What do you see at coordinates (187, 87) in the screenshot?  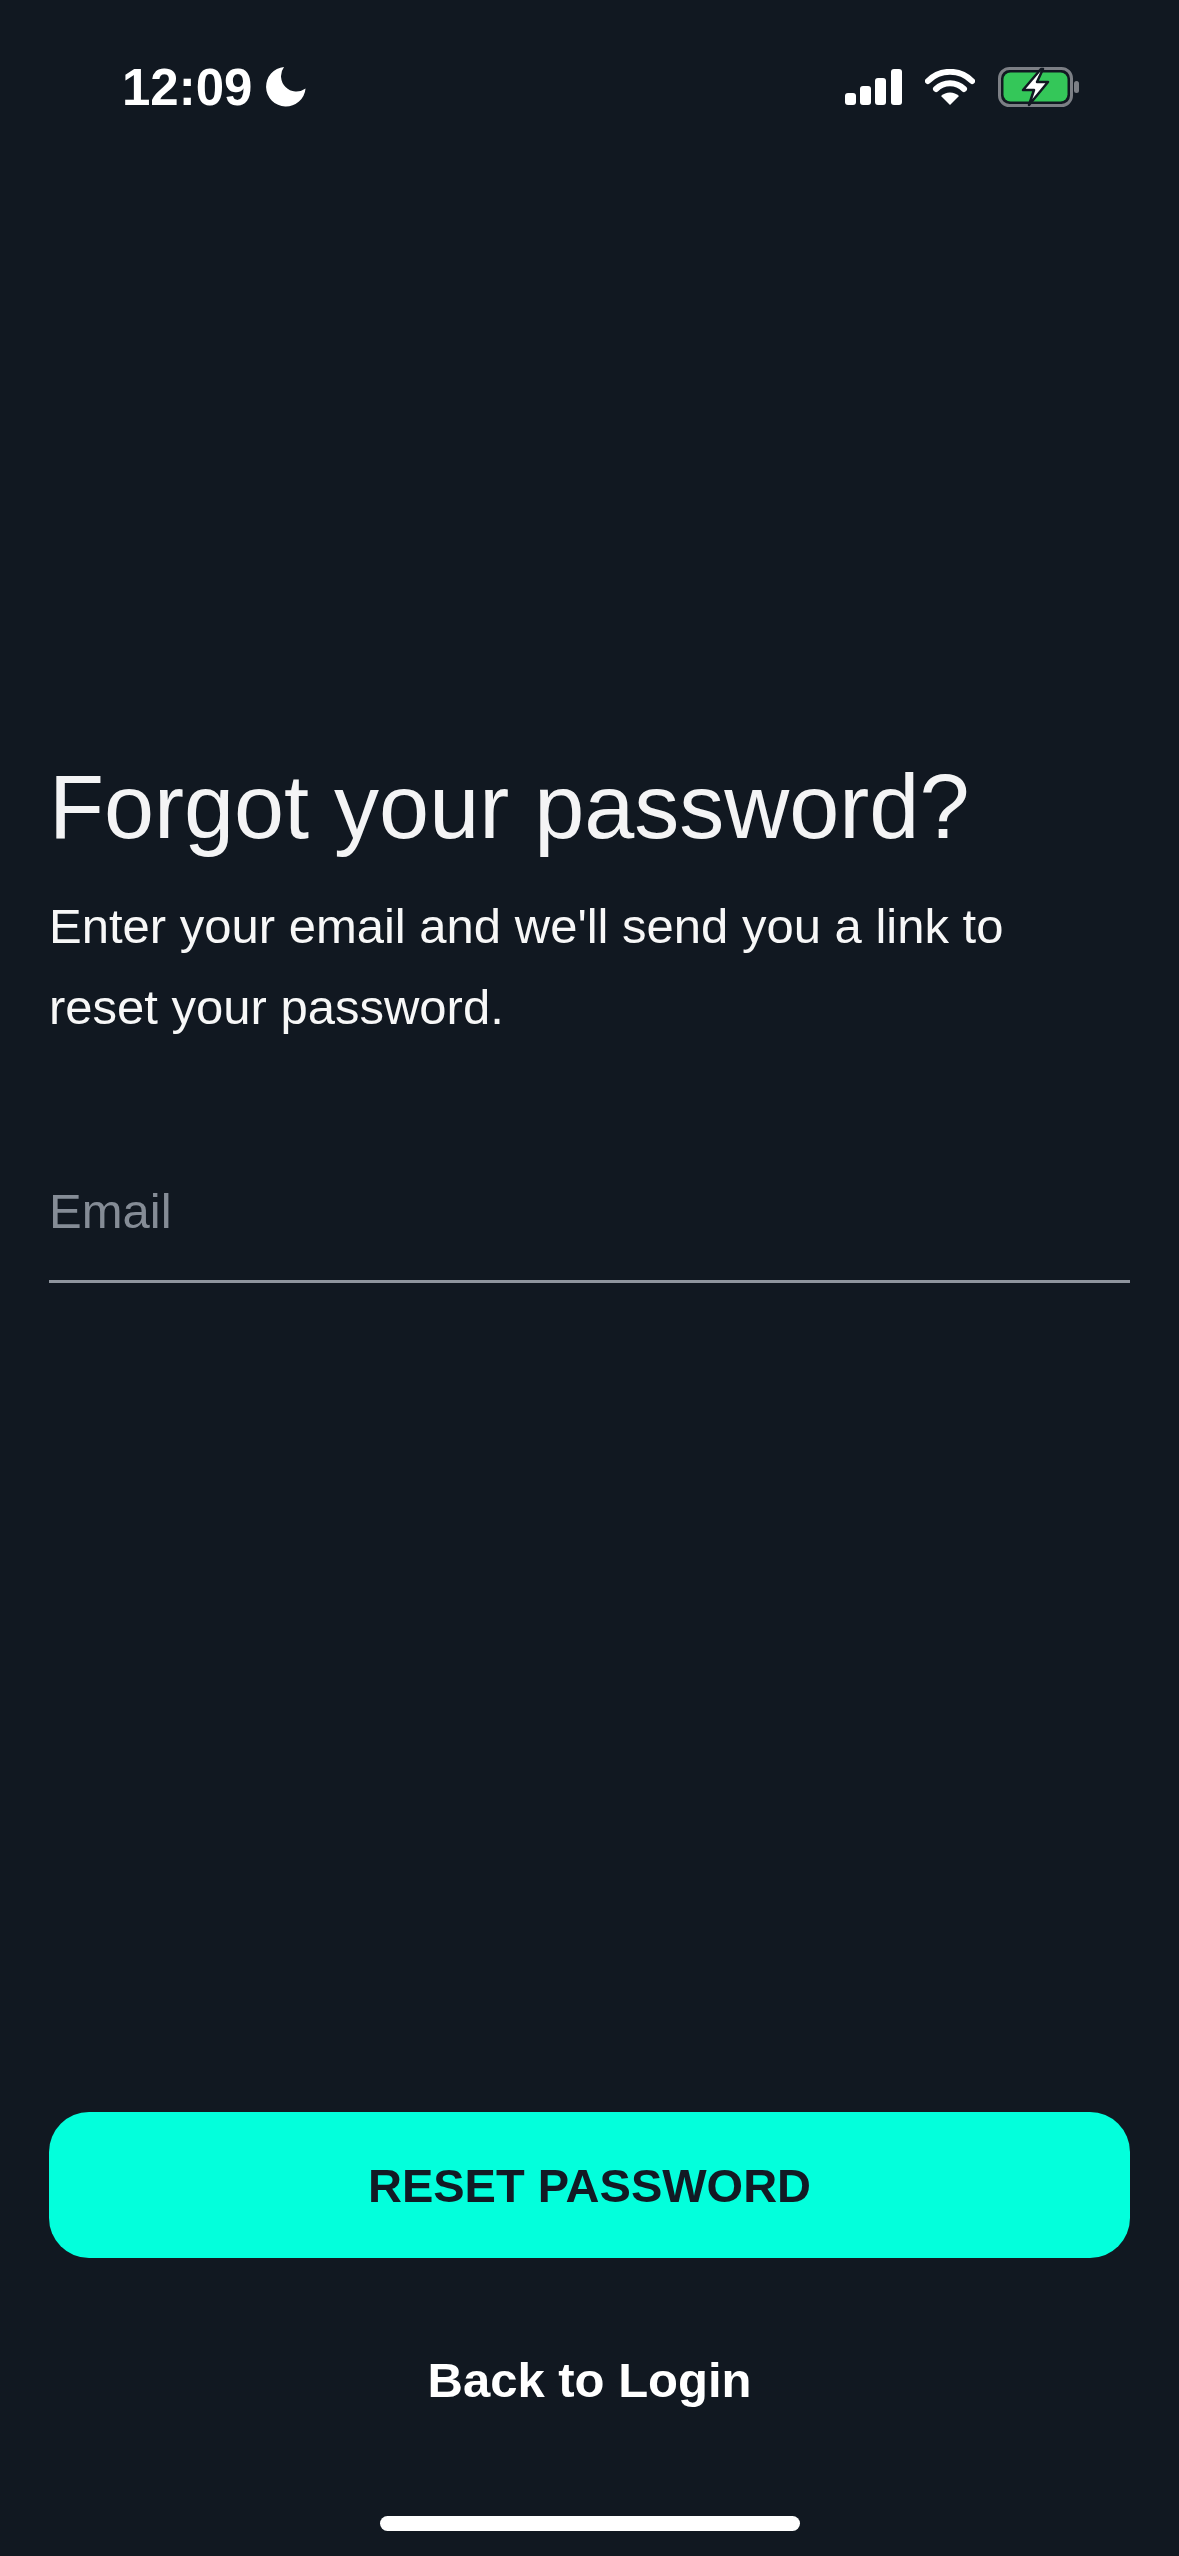 I see `status-time: 12:09` at bounding box center [187, 87].